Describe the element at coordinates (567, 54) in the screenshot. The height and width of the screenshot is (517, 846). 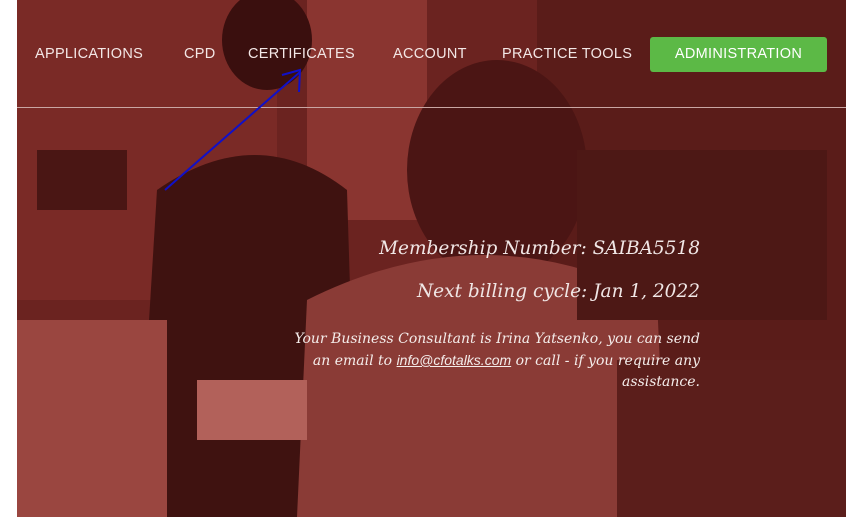
I see `nav-practice-tools: PRACTICE TOOLS` at that location.